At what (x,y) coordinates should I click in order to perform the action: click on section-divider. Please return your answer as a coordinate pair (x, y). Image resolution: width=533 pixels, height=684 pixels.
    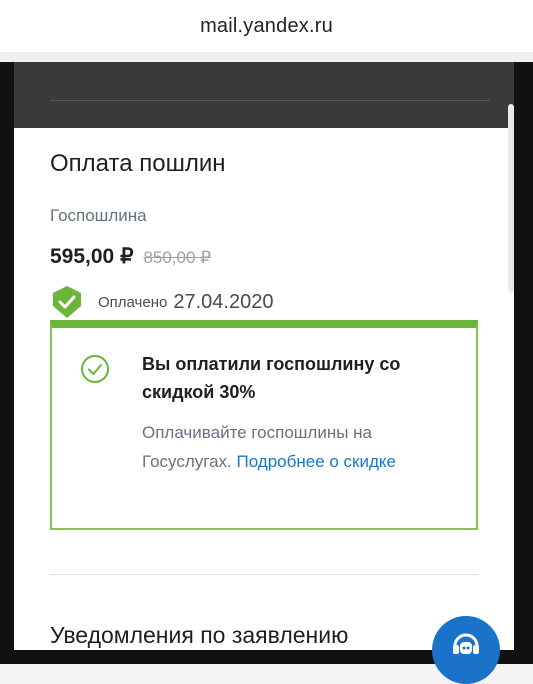
    Looking at the image, I should click on (264, 574).